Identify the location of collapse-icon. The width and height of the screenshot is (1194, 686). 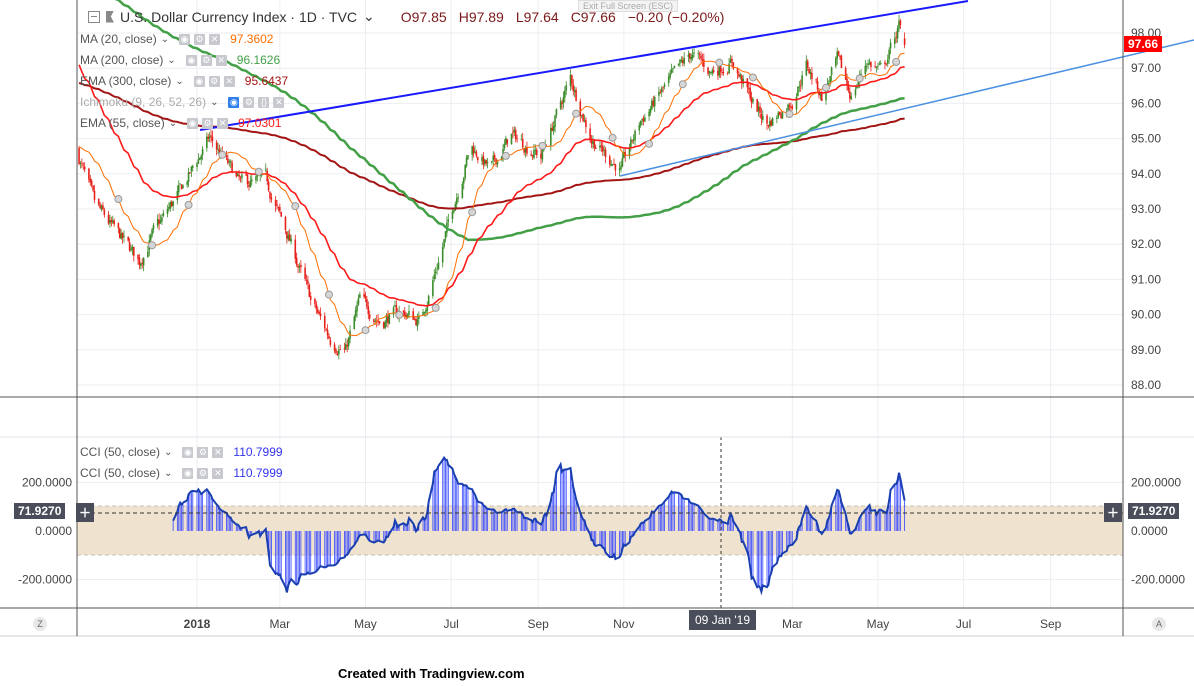
(94, 16).